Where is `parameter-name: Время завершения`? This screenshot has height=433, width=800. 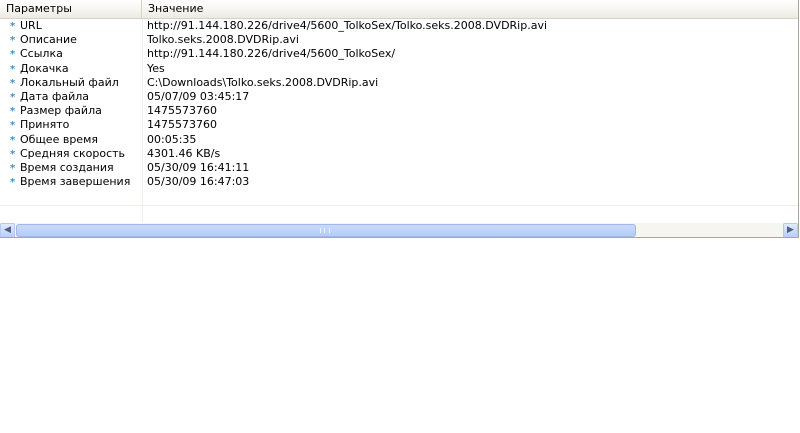 parameter-name: Время завершения is located at coordinates (75, 182).